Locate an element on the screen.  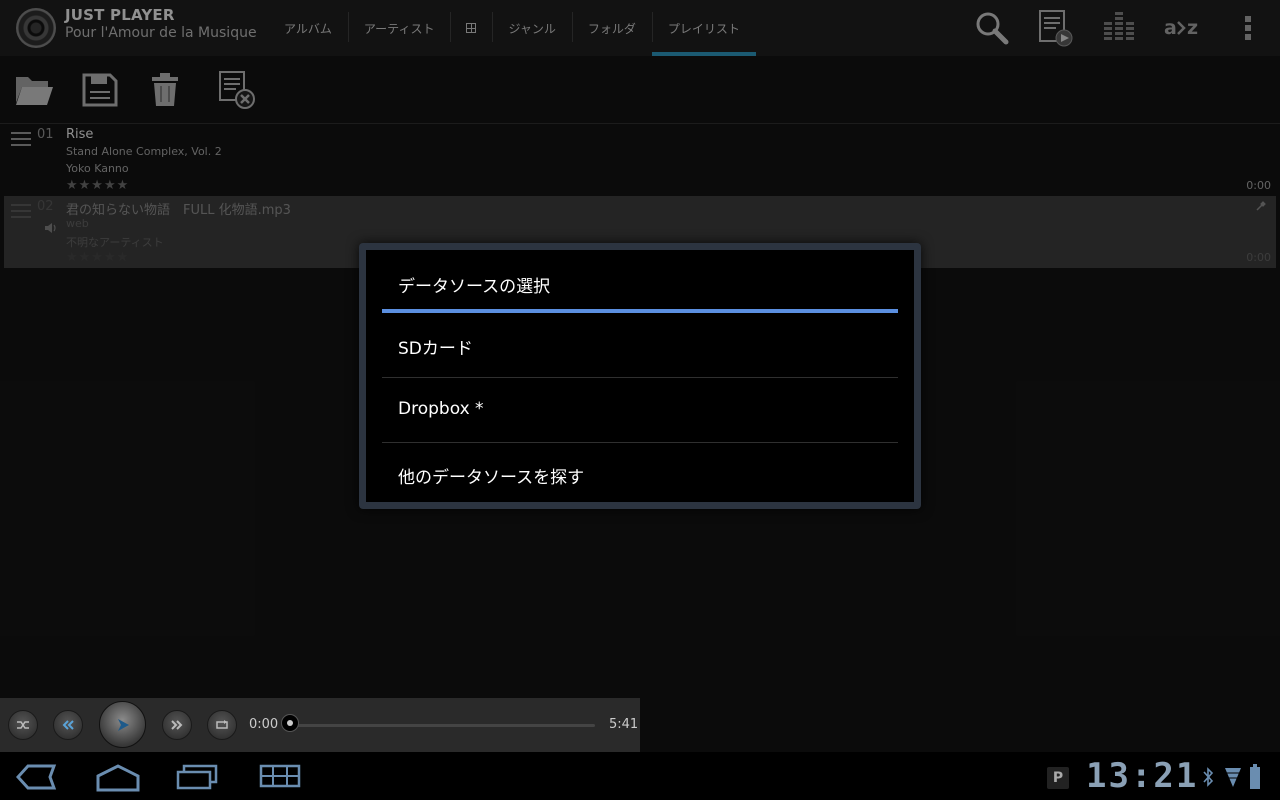
next-button is located at coordinates (177, 725).